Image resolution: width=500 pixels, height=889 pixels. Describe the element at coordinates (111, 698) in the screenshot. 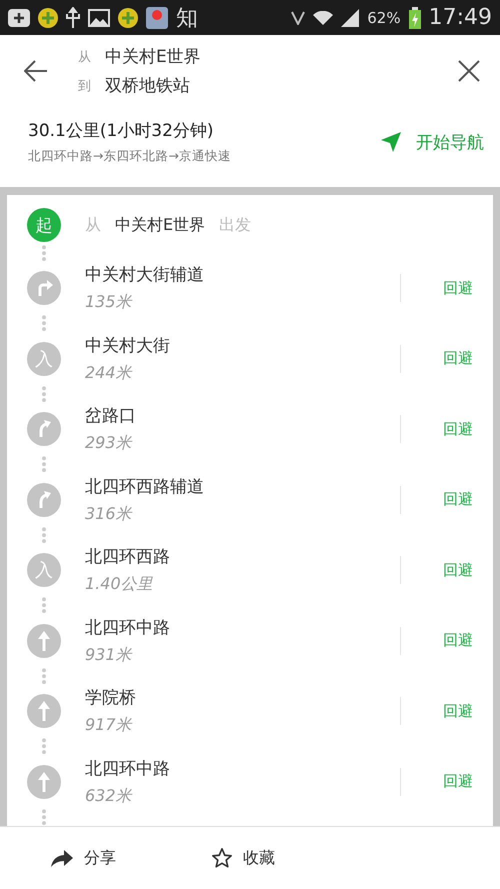

I see `road-name: 学院桥` at that location.